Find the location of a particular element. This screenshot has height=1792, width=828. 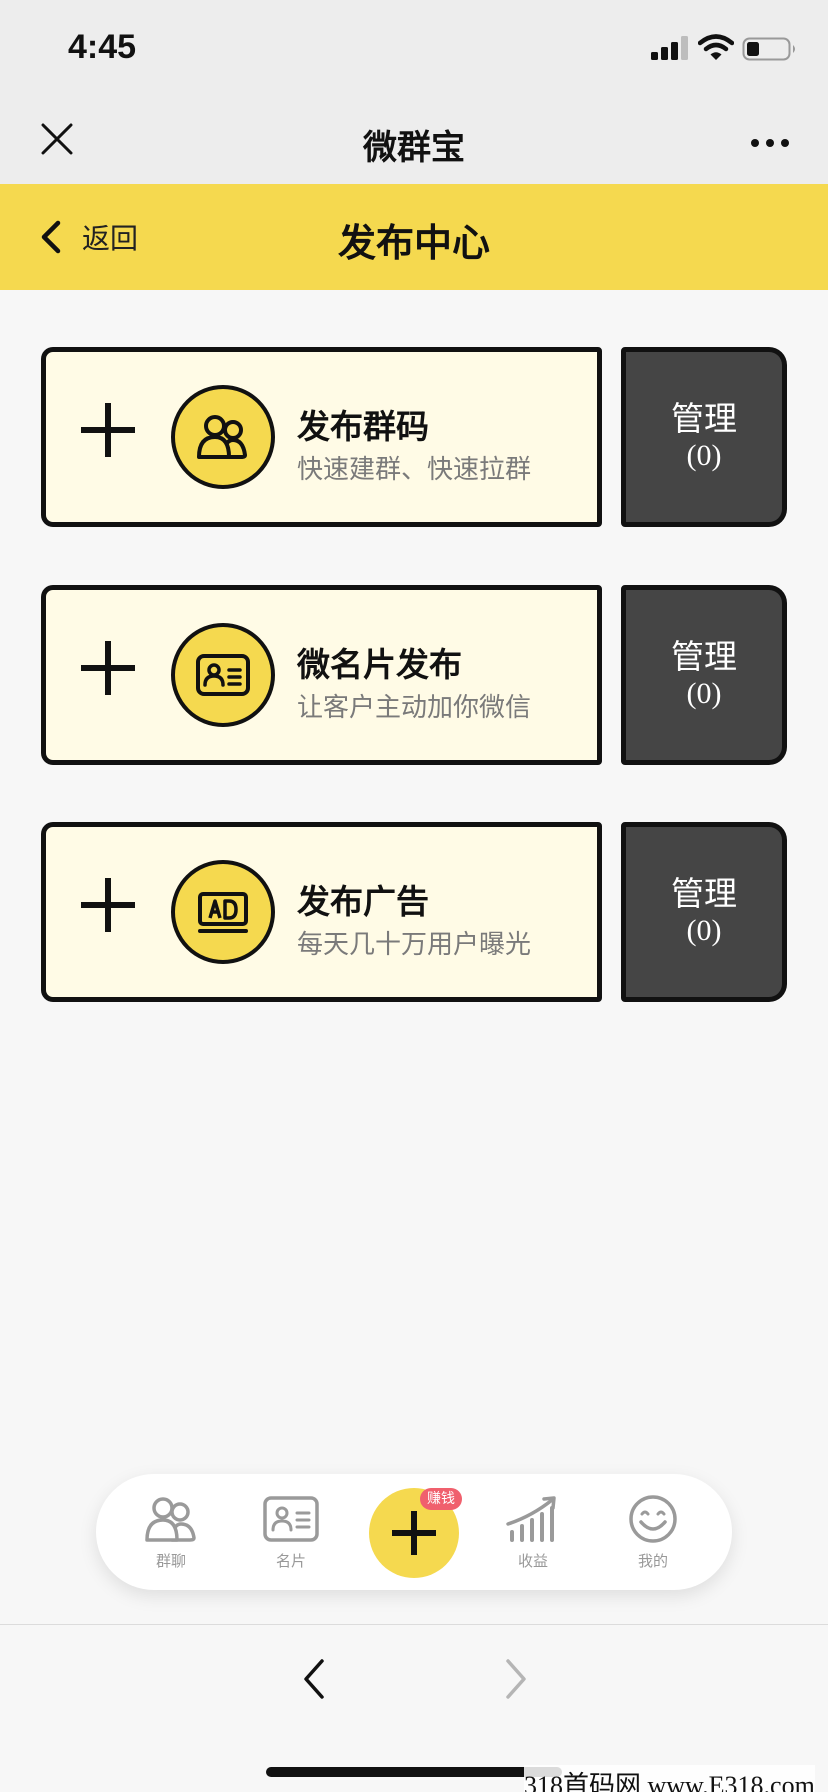

tab-business-card: 名片 is located at coordinates (291, 1532).